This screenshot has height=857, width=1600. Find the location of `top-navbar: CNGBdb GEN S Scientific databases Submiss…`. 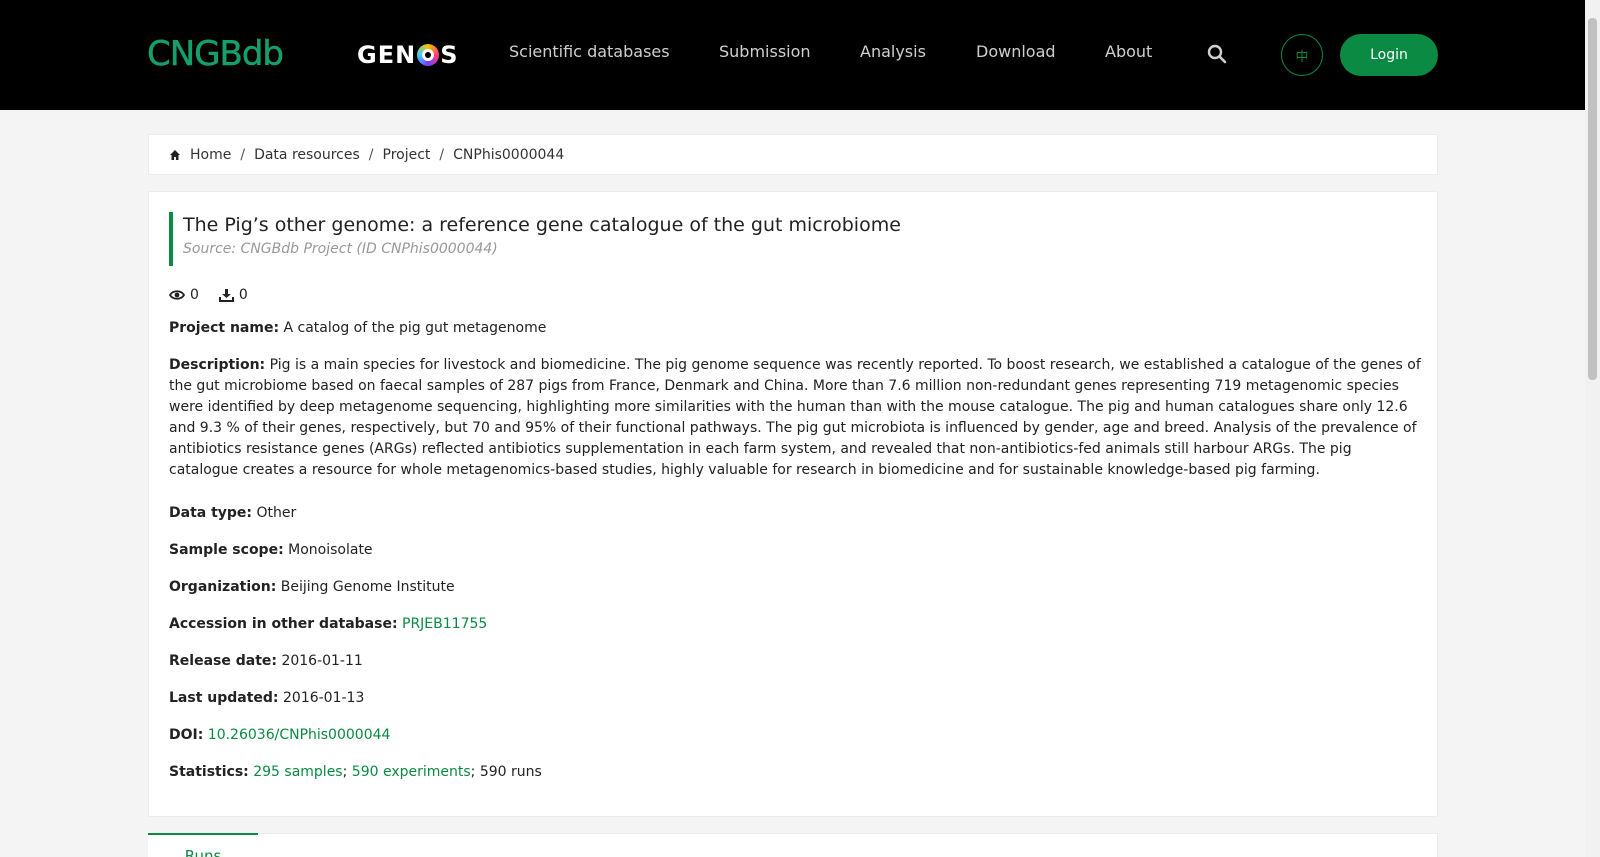

top-navbar: CNGBdb GEN S Scientific databases Submiss… is located at coordinates (792, 55).